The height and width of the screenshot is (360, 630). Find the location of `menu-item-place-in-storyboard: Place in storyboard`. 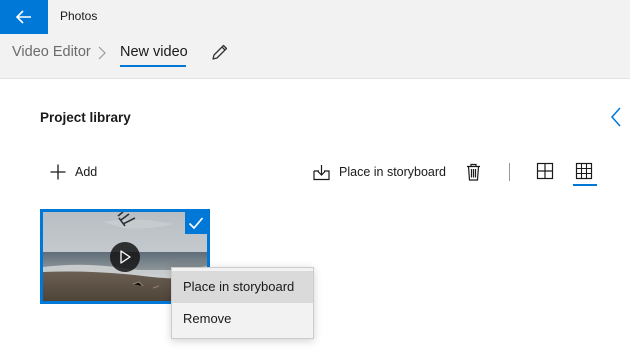

menu-item-place-in-storyboard: Place in storyboard is located at coordinates (242, 287).